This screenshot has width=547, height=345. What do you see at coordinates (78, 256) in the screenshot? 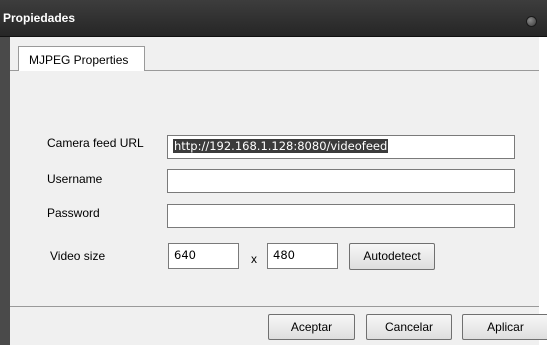
I see `video-size-label: Video size` at bounding box center [78, 256].